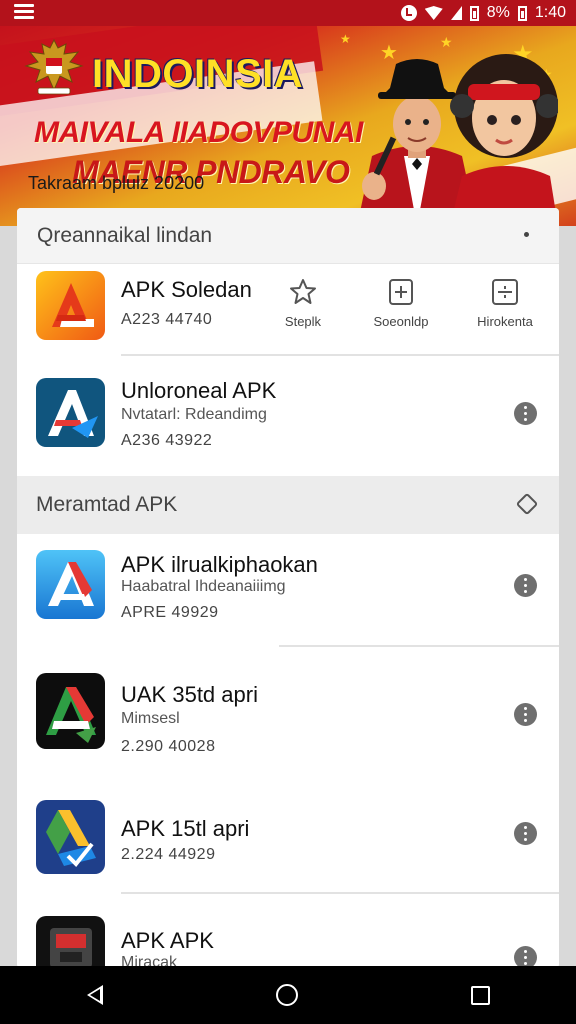 This screenshot has width=576, height=1024. Describe the element at coordinates (498, 12) in the screenshot. I see `battery-percent: 8%` at that location.